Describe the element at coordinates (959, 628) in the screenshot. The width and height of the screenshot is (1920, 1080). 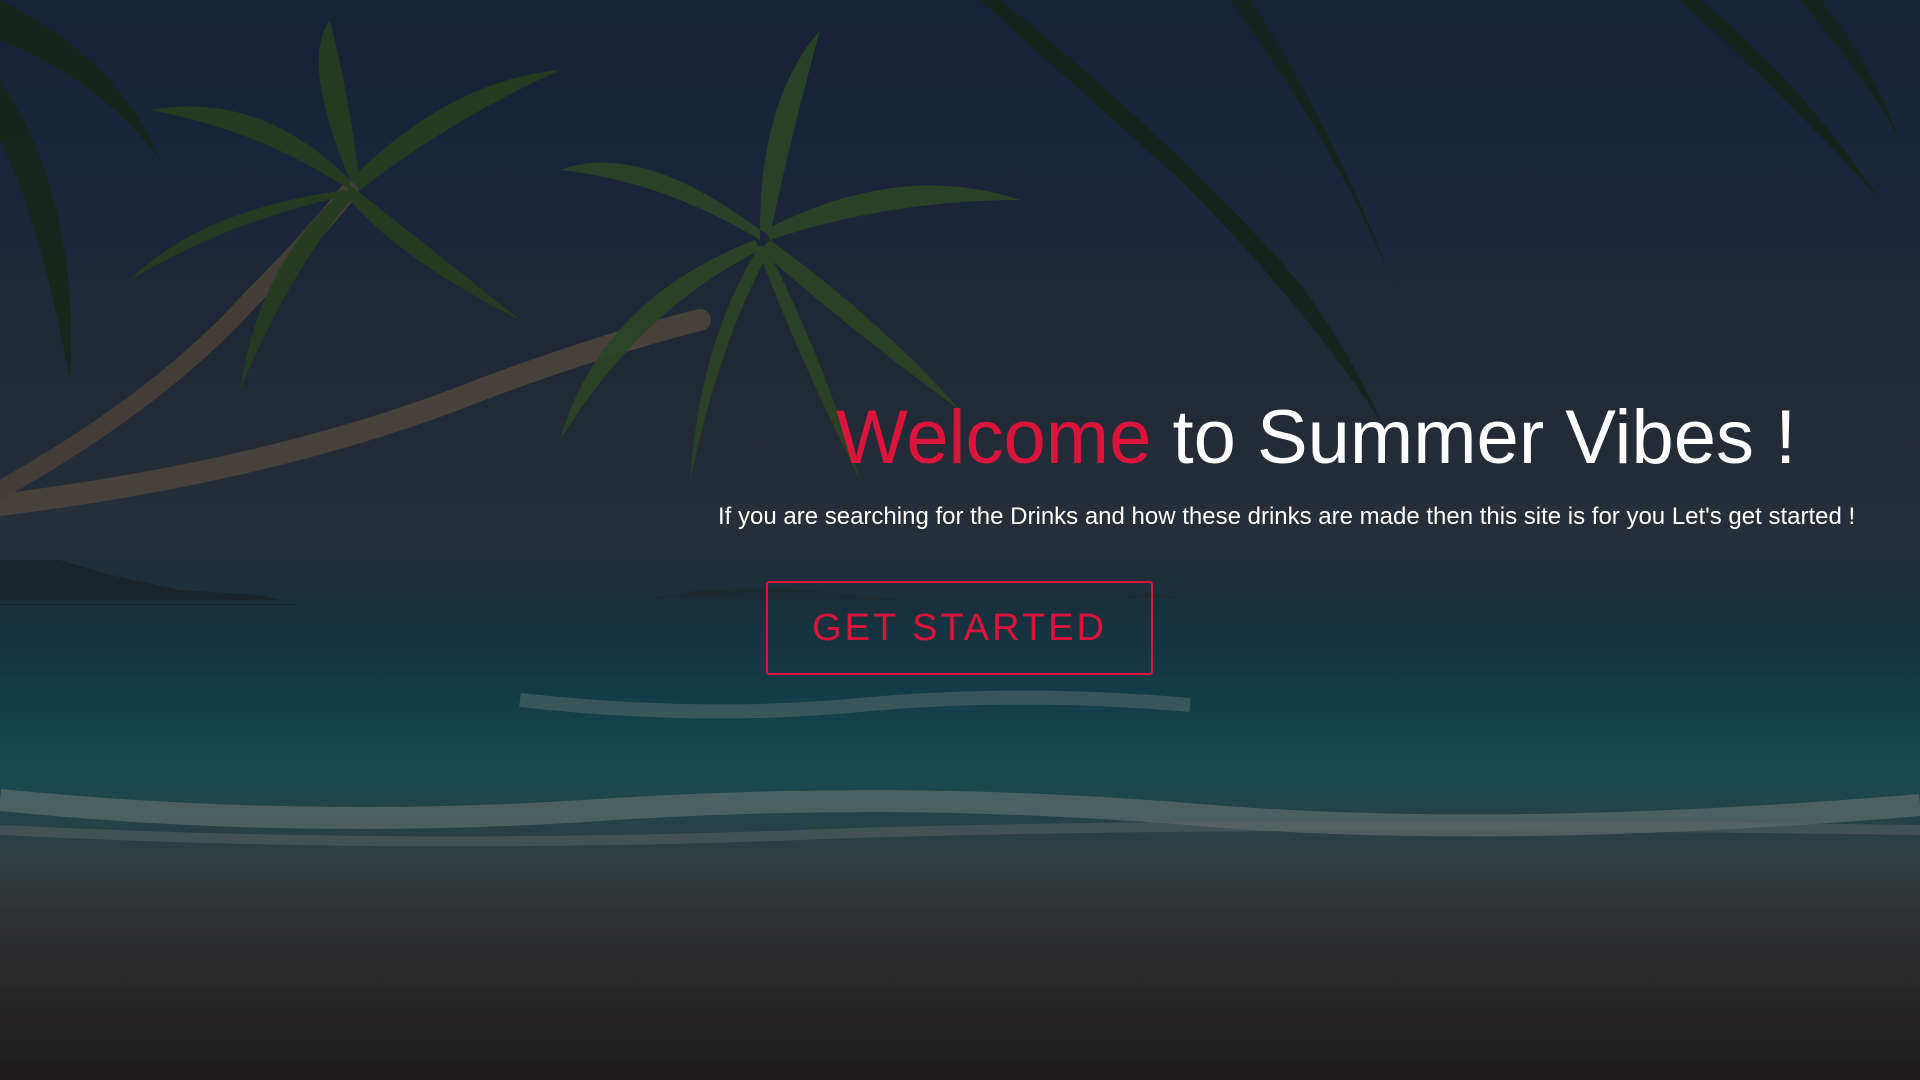
I see `get-started-button: GET STARTED` at that location.